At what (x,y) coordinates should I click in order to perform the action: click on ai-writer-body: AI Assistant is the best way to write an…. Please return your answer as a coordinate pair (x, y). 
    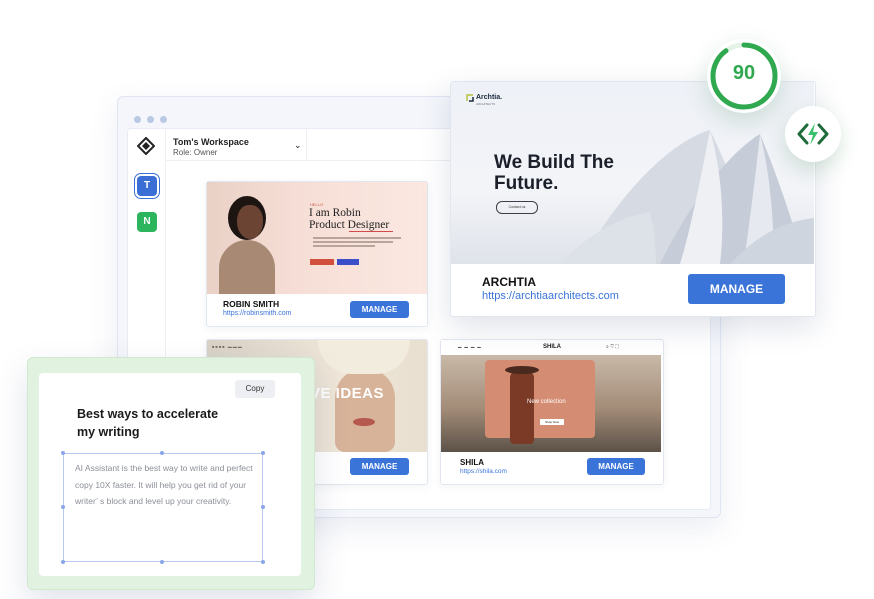
    Looking at the image, I should click on (167, 485).